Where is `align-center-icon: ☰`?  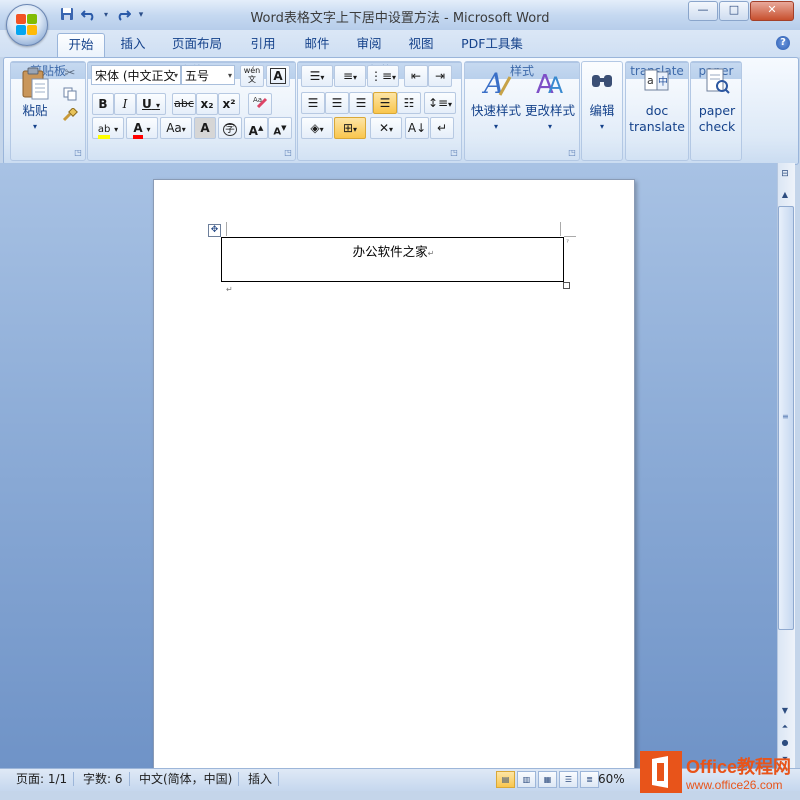
align-center-icon: ☰ is located at coordinates (337, 103).